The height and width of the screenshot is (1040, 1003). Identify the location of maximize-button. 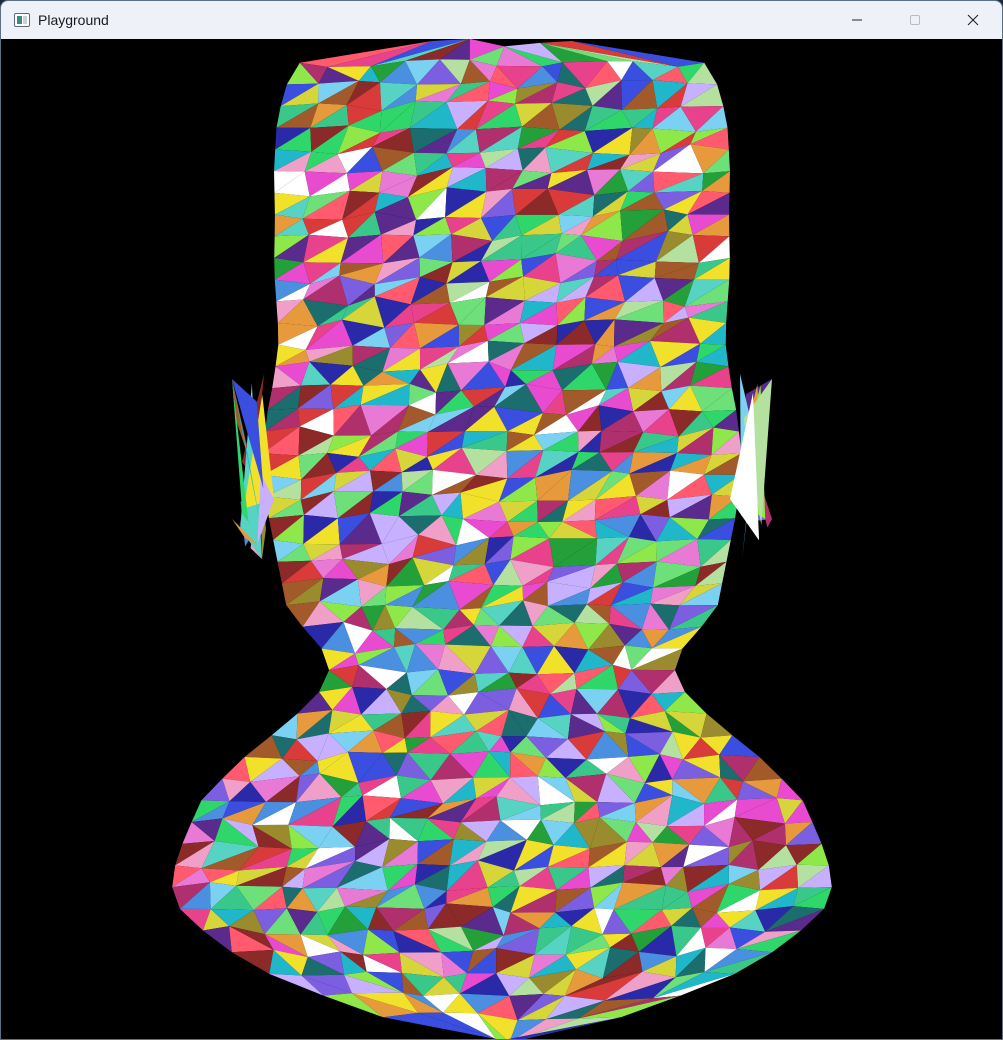
(915, 20).